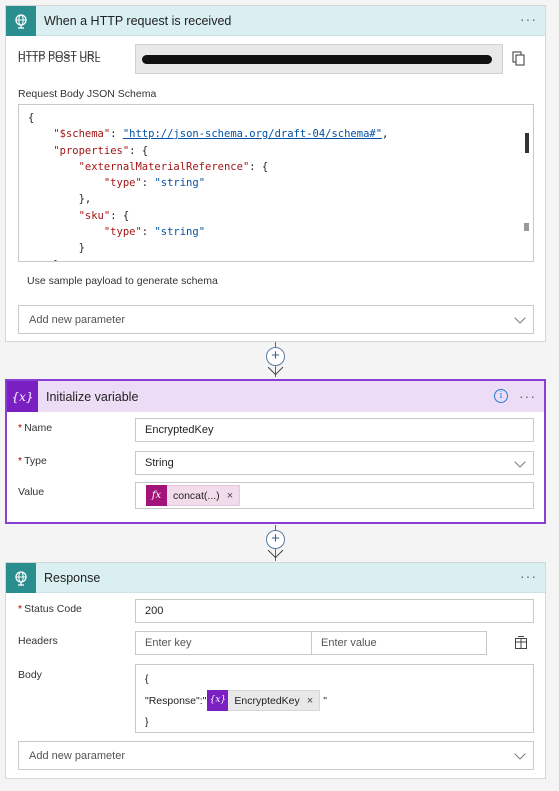 This screenshot has height=791, width=559. I want to click on variable-name-input: EncryptedKey, so click(334, 430).